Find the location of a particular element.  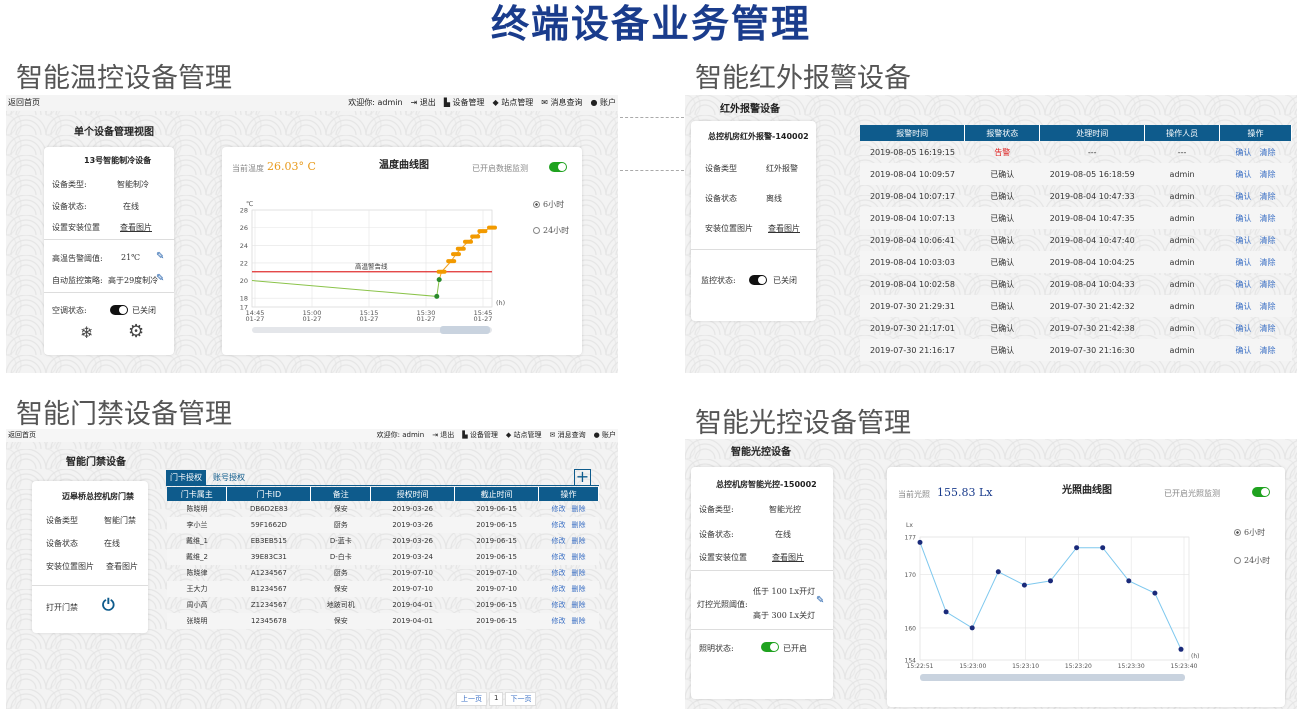

mail-icon: ✉ is located at coordinates (552, 435).